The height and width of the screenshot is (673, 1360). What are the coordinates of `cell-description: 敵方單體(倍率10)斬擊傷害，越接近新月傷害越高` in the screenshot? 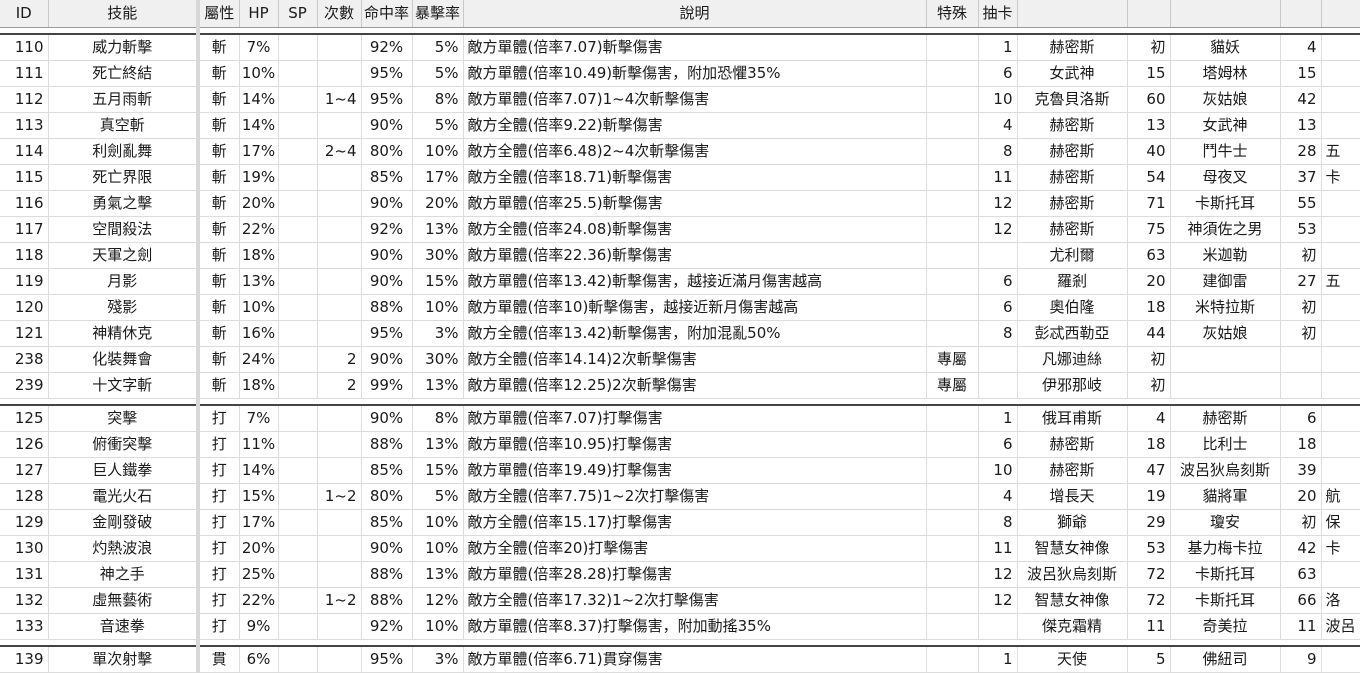 It's located at (695, 307).